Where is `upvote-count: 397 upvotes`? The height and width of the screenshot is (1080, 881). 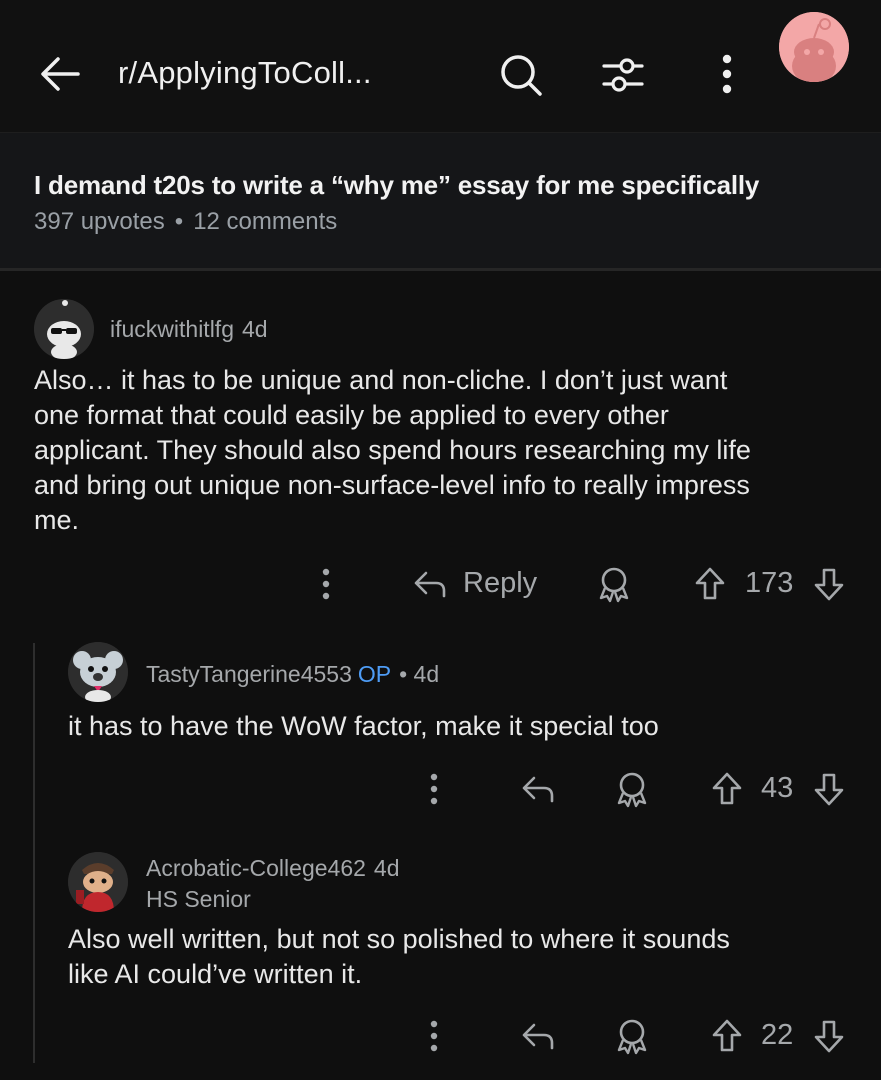 upvote-count: 397 upvotes is located at coordinates (99, 221).